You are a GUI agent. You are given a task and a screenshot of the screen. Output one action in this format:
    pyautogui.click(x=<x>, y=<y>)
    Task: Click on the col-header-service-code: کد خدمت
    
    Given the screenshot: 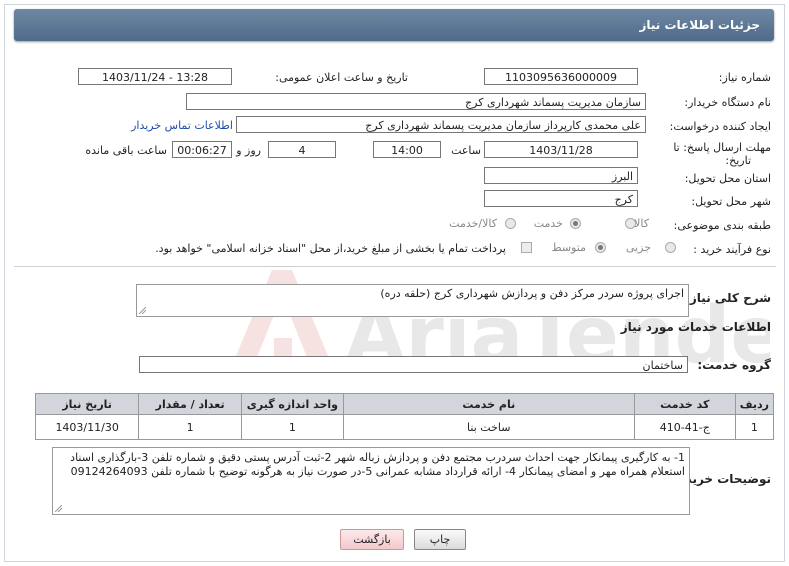 What is the action you would take?
    pyautogui.click(x=684, y=404)
    